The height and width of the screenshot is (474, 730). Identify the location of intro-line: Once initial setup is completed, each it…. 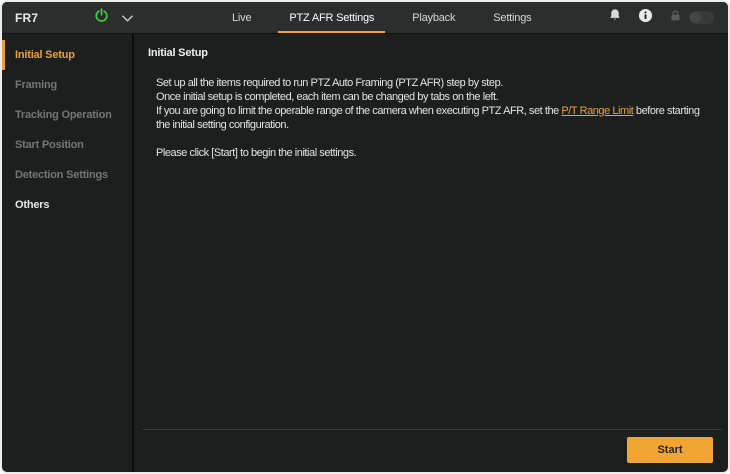
(327, 97).